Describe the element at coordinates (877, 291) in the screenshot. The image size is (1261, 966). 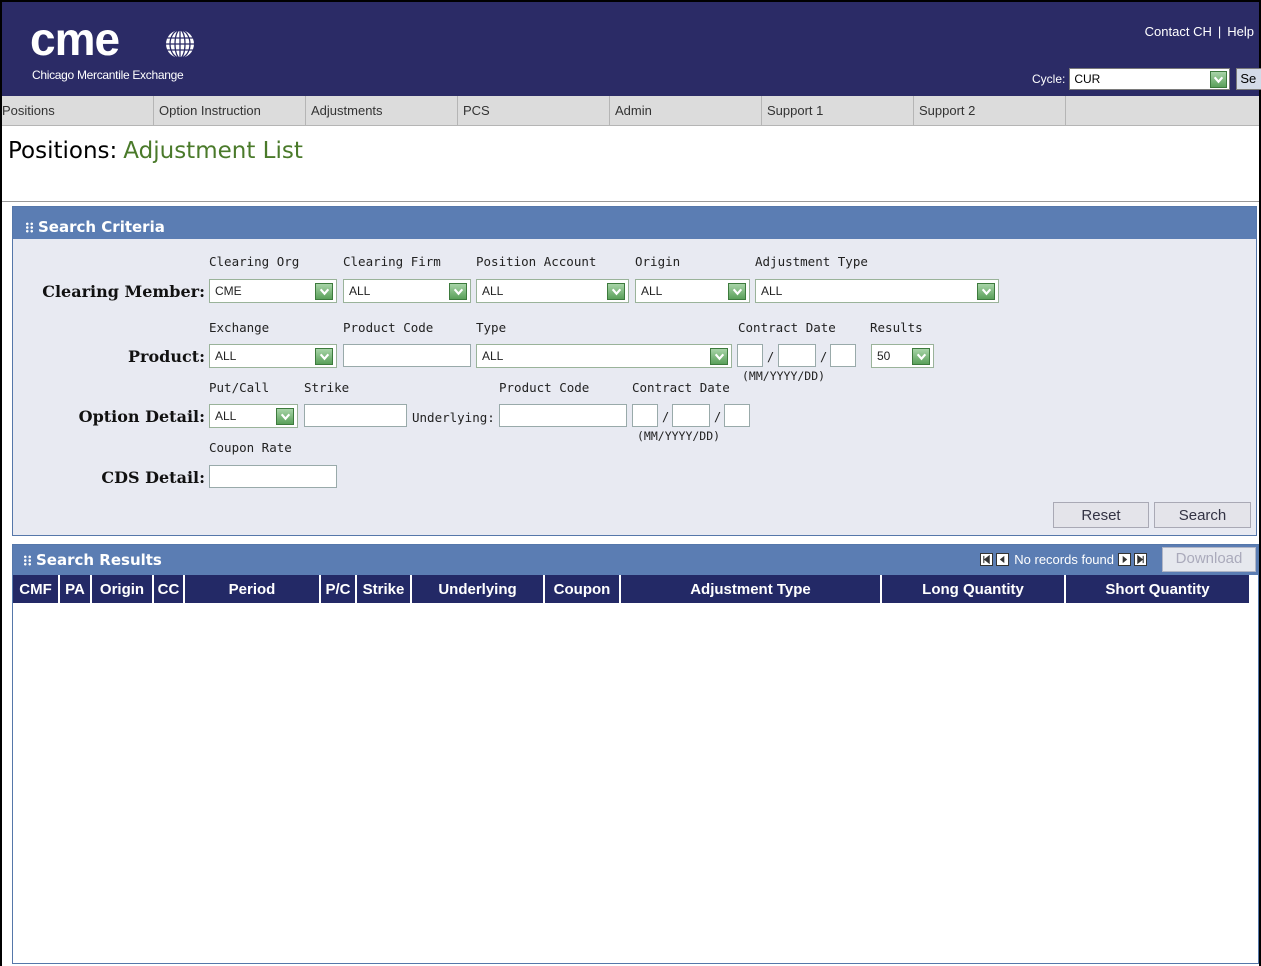
I see `adjustment-type-select: ALL` at that location.